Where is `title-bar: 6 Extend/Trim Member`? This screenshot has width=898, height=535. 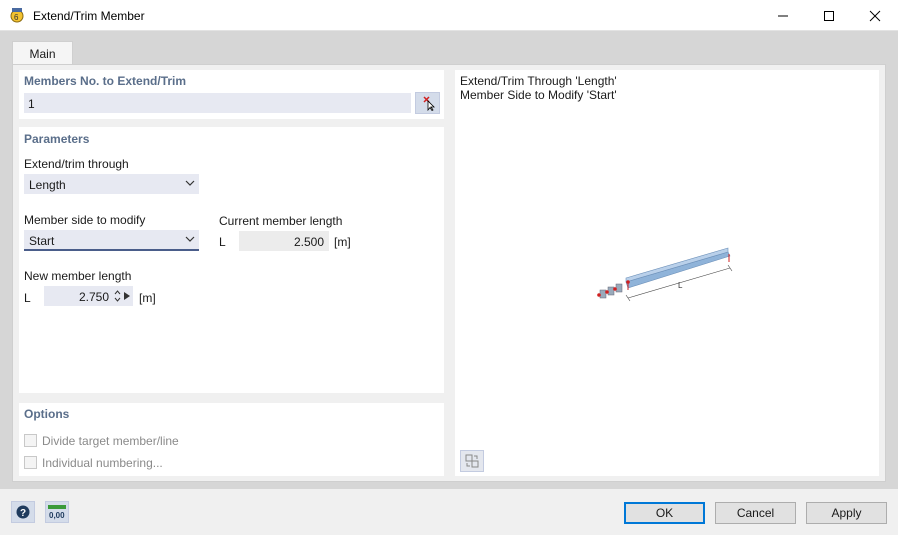 title-bar: 6 Extend/Trim Member is located at coordinates (449, 15).